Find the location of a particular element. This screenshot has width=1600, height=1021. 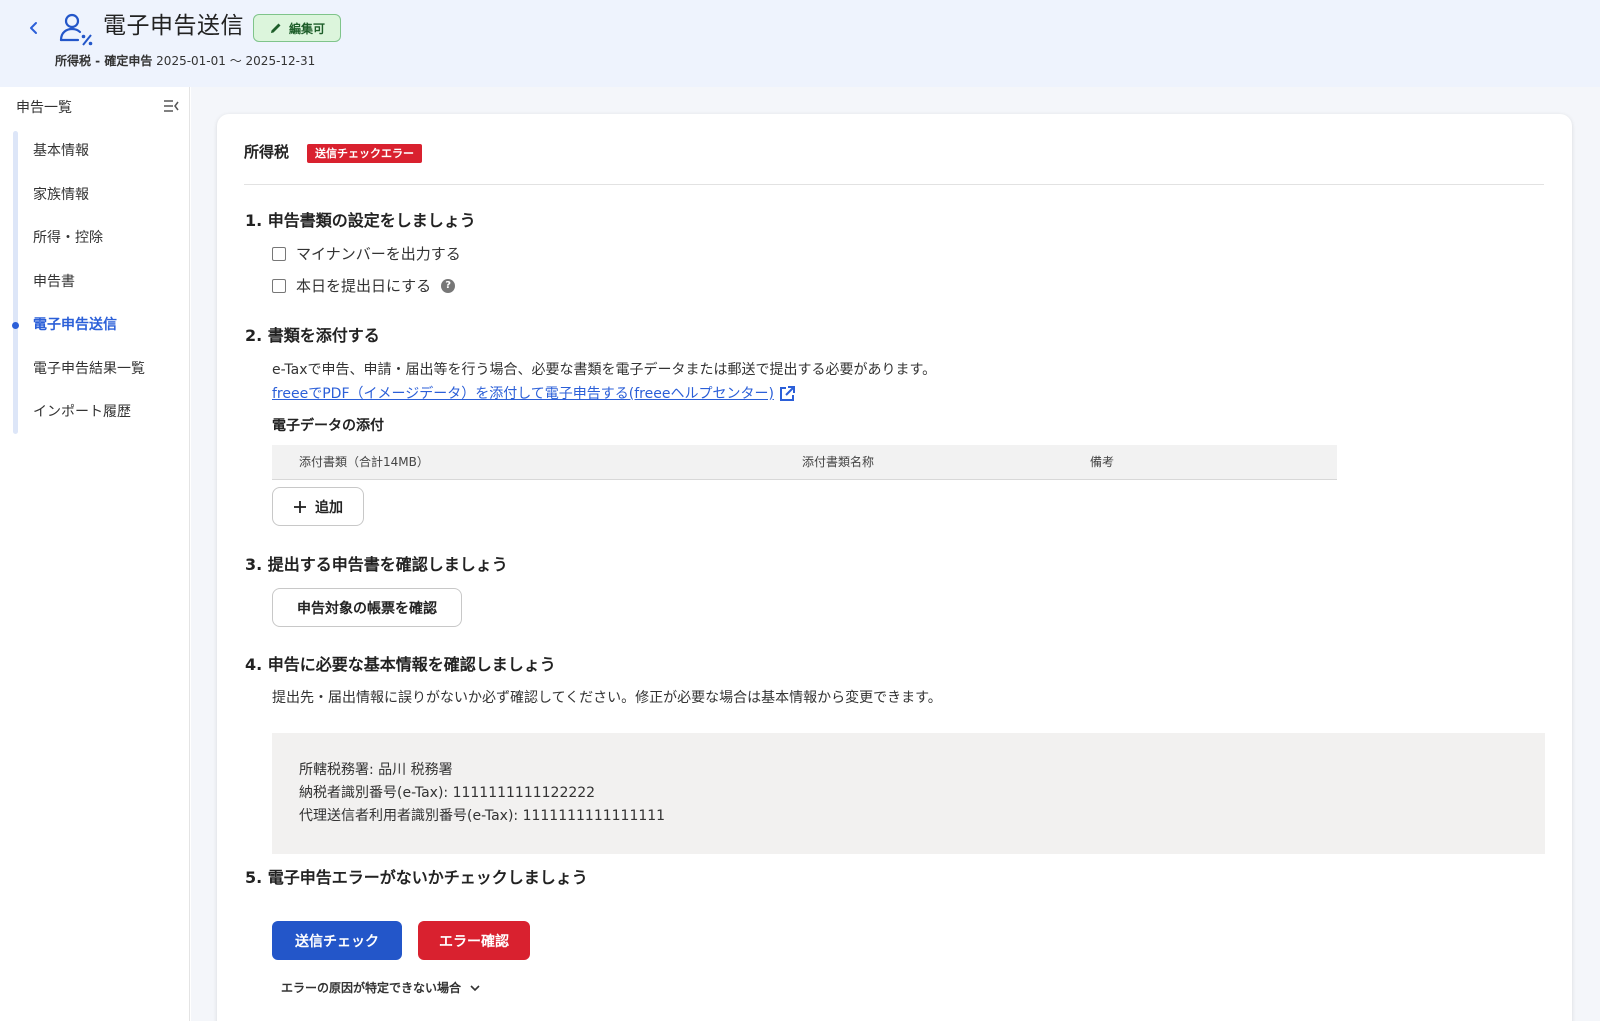

electronic-attachment-heading: 電子データの添付 is located at coordinates (328, 426).